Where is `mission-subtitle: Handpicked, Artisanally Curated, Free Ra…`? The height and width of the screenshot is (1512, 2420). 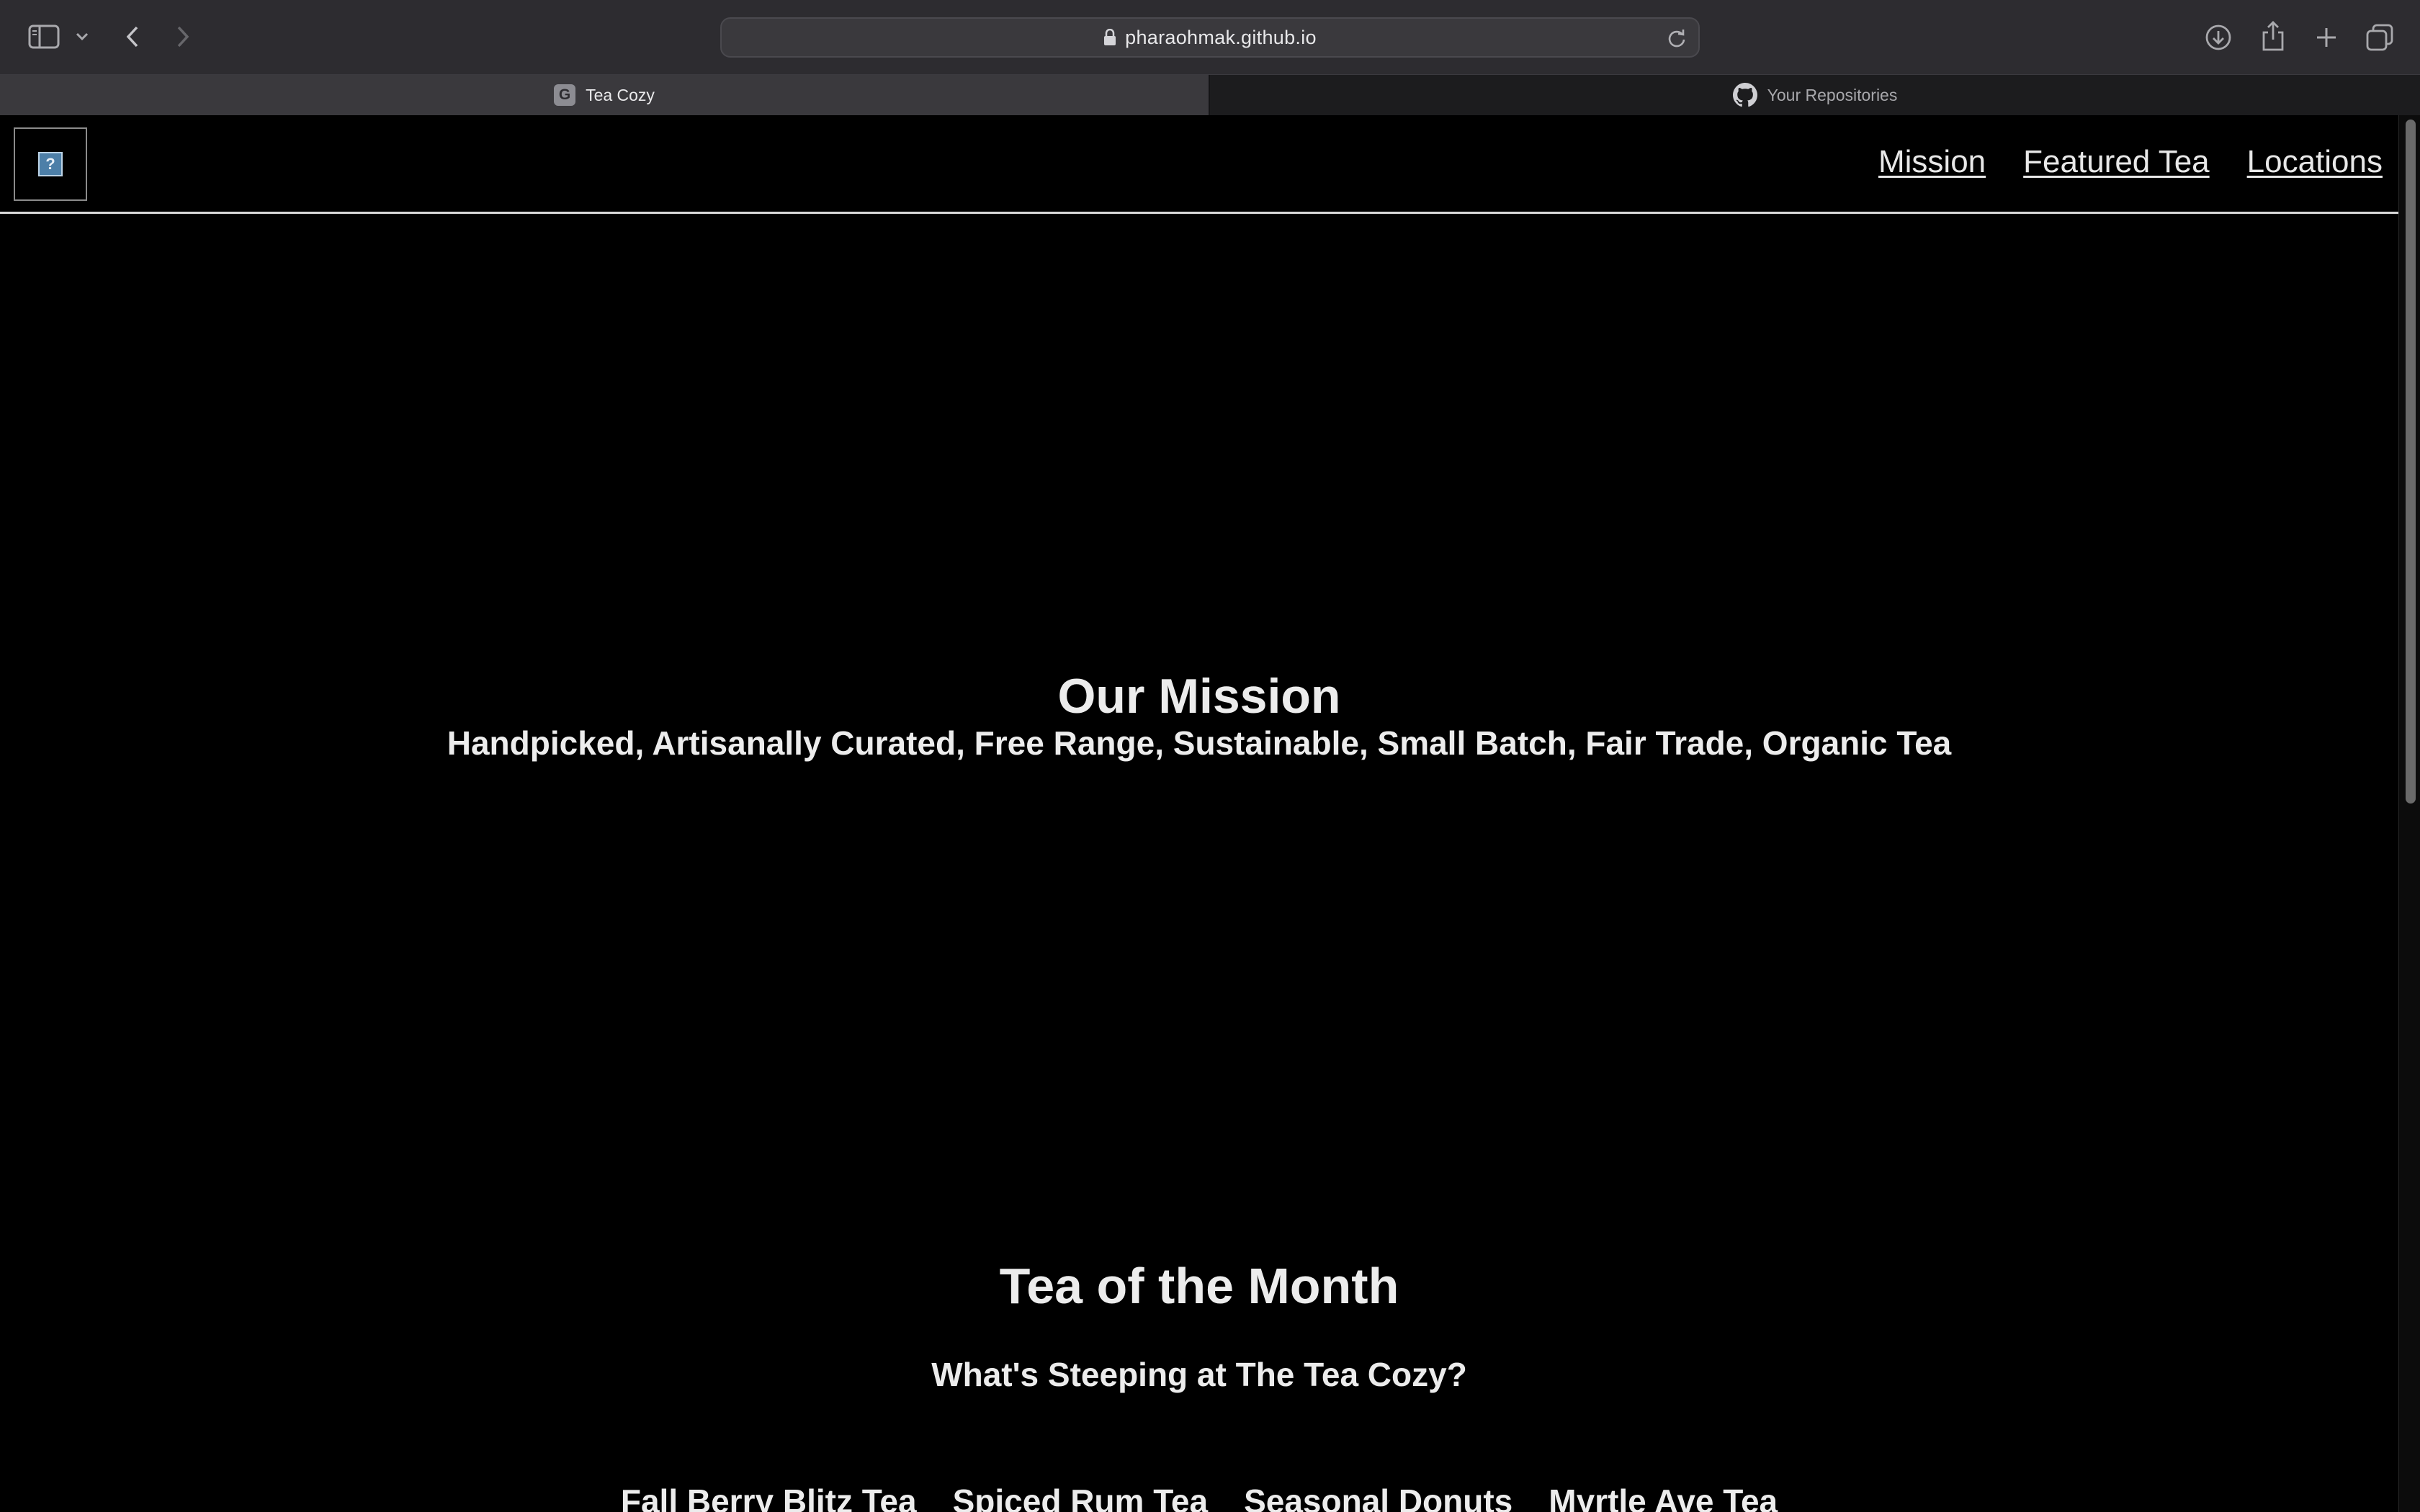
mission-subtitle: Handpicked, Artisanally Curated, Free Ra… is located at coordinates (1199, 743).